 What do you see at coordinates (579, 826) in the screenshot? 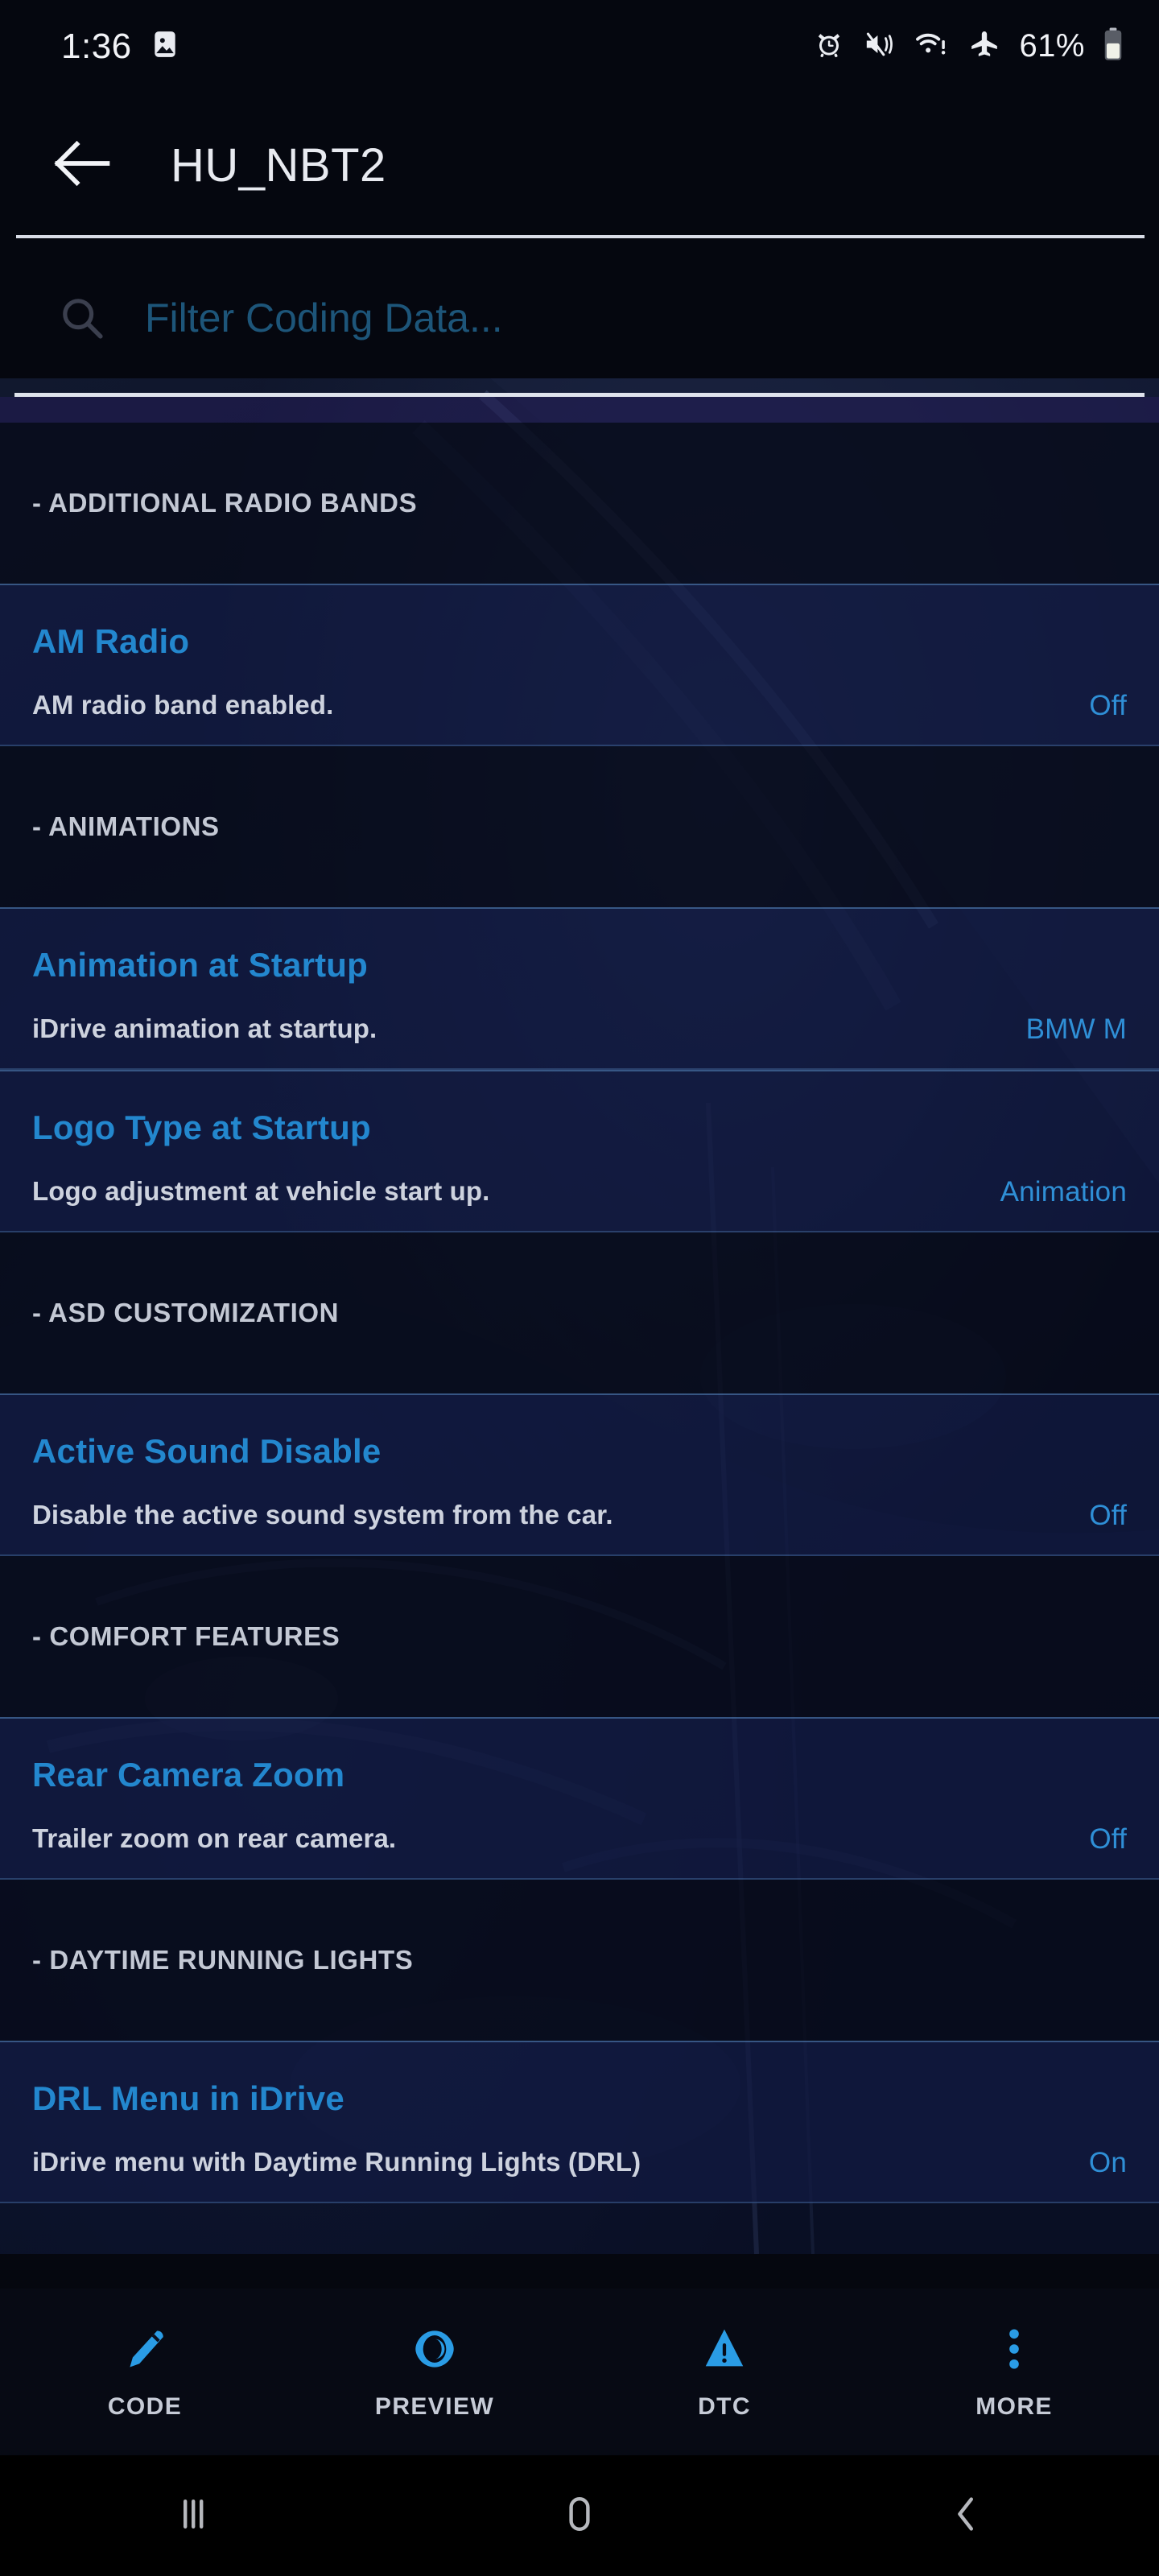
I see `section-header: - ANIMATIONS` at bounding box center [579, 826].